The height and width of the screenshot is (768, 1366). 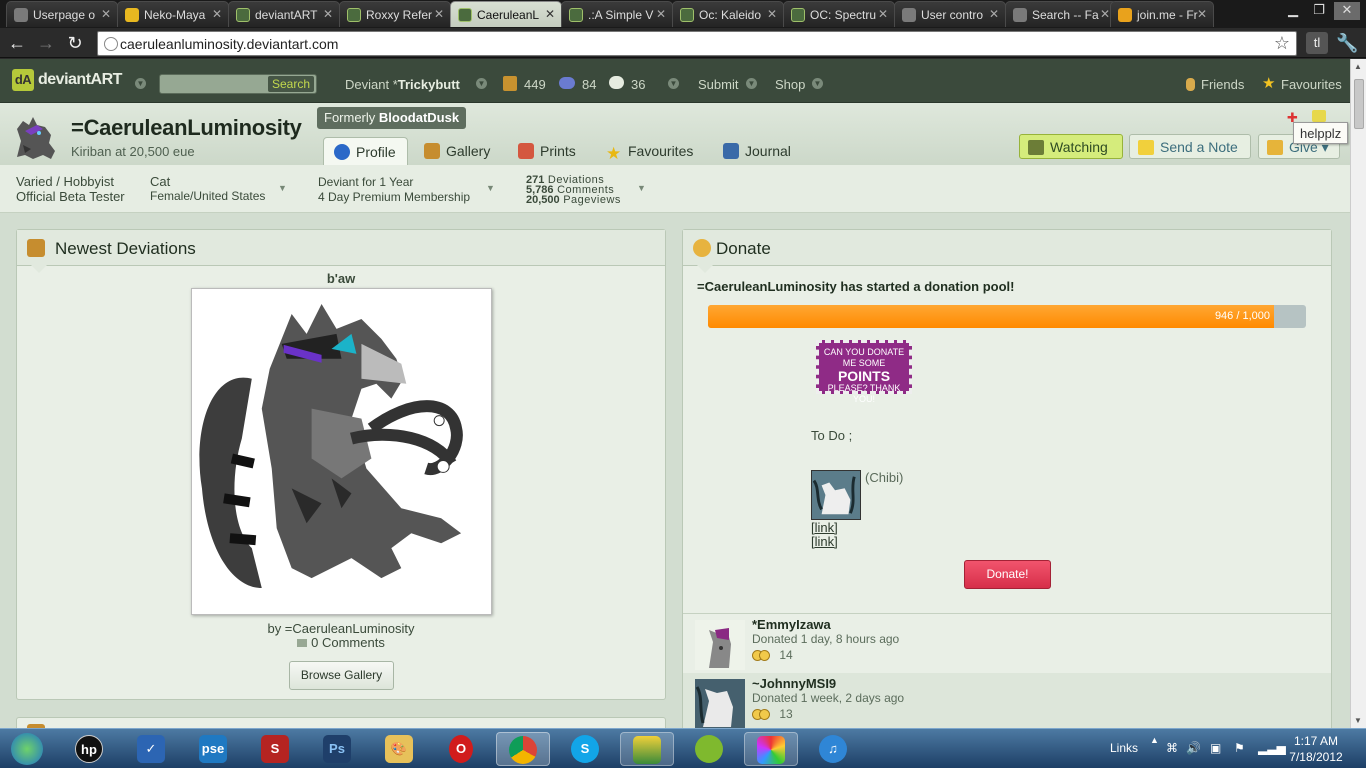 What do you see at coordinates (36, 136) in the screenshot?
I see `avatar` at bounding box center [36, 136].